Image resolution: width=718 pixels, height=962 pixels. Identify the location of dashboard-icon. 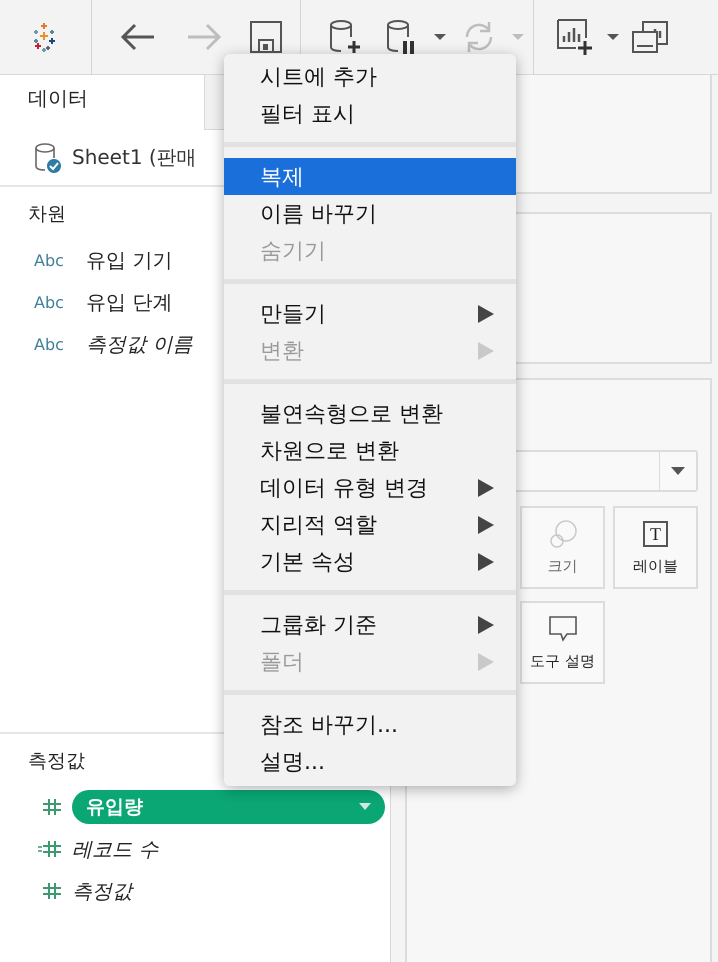
(650, 37).